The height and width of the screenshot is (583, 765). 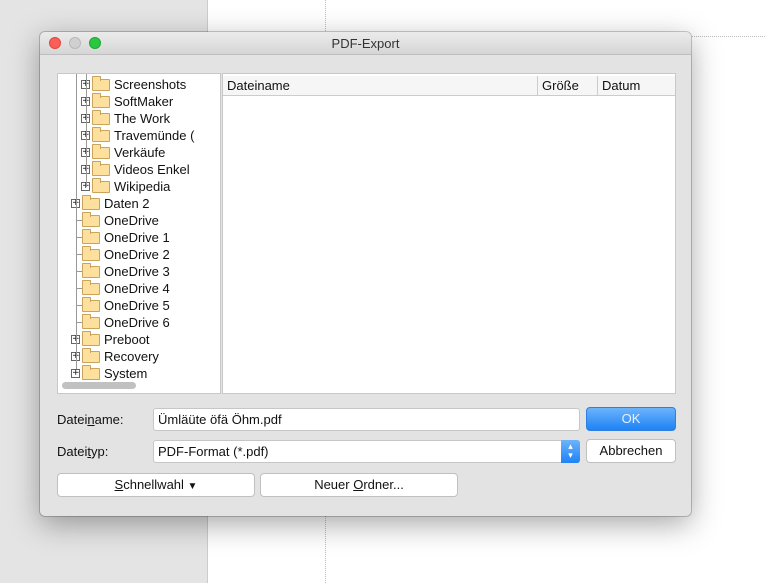 I want to click on filetype-label: Dateityp:, so click(x=82, y=451).